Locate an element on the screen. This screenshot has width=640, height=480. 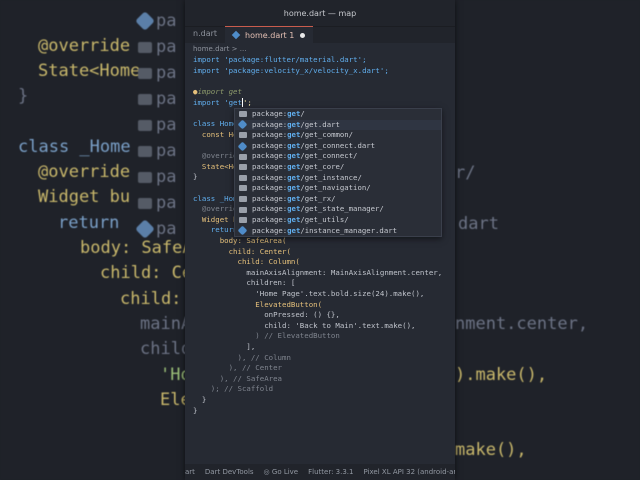
bg-text: child: Ce is located at coordinates (146, 273).